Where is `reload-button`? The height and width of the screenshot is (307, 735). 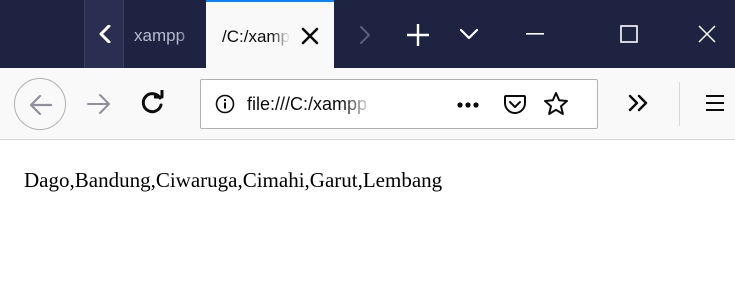 reload-button is located at coordinates (153, 104).